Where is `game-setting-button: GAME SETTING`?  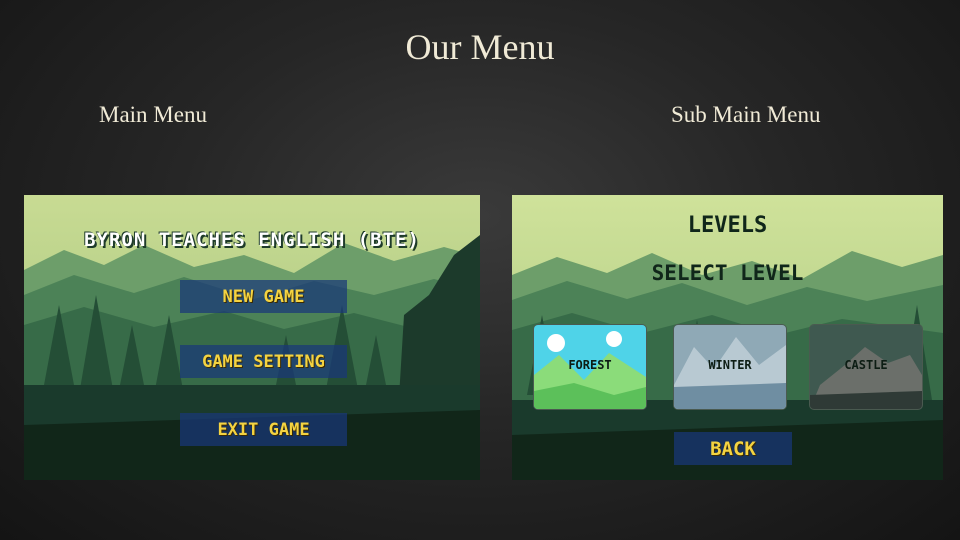 game-setting-button: GAME SETTING is located at coordinates (263, 361).